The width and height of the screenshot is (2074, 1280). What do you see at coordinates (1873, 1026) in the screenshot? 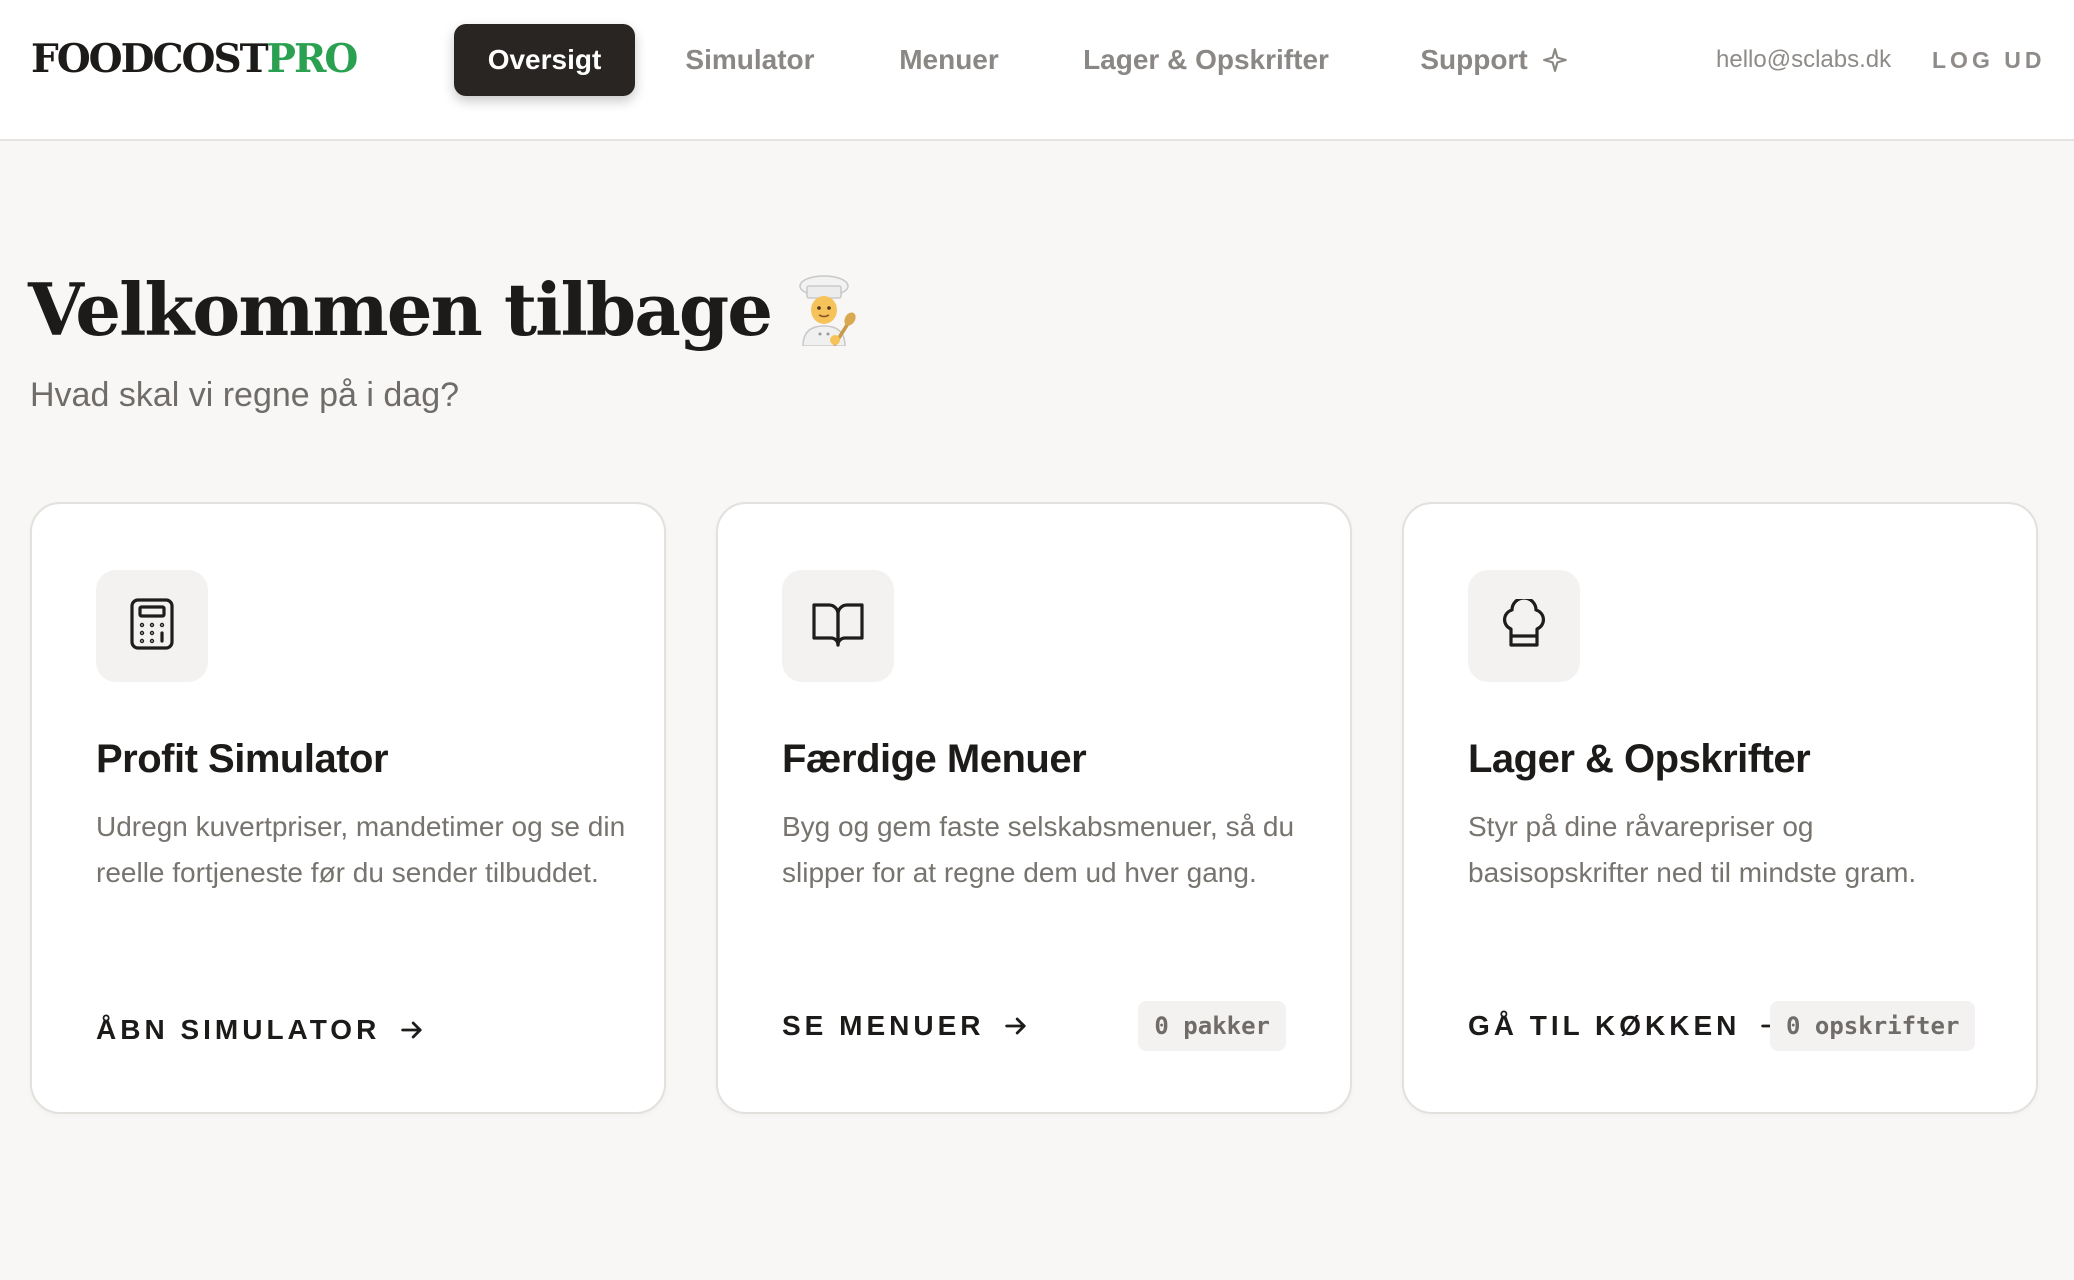
I see `recipe-count-badge: 0 opskrifter` at bounding box center [1873, 1026].